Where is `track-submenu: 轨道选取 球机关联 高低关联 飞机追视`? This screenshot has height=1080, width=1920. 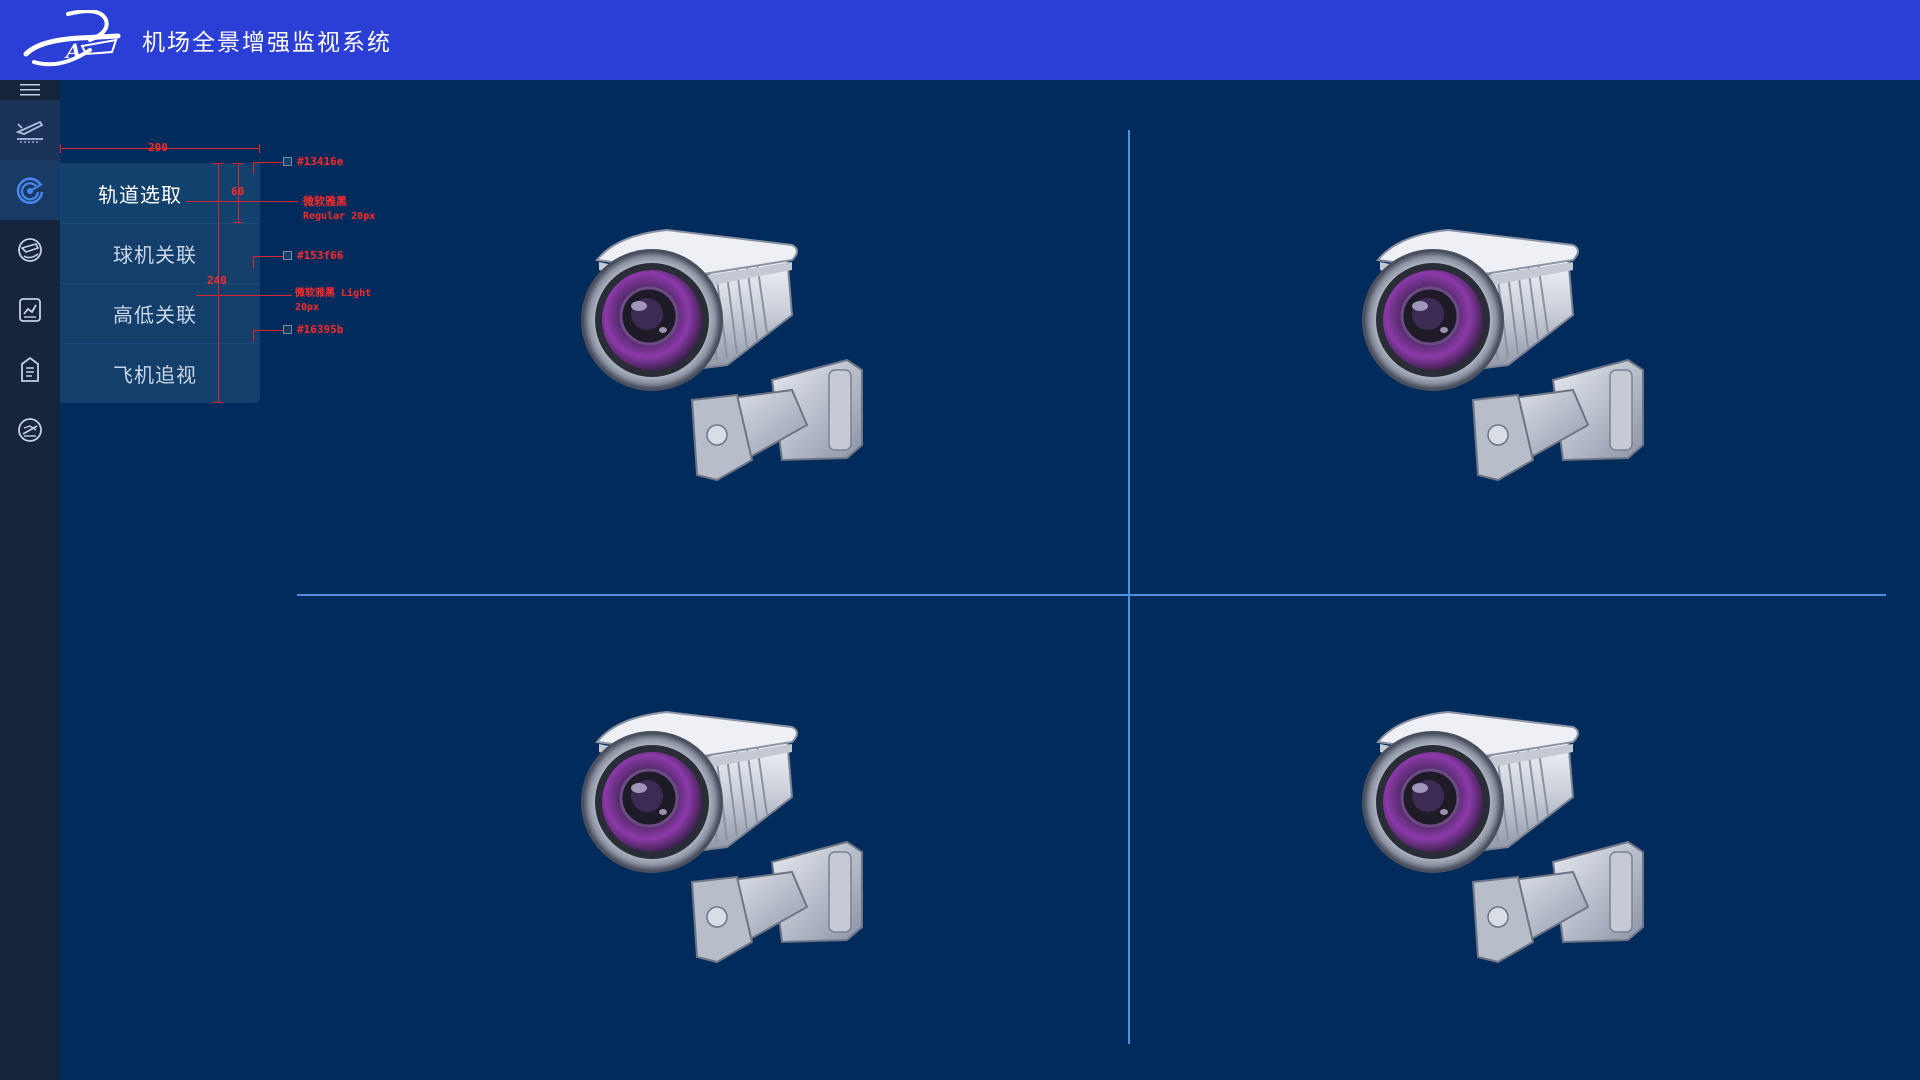
track-submenu: 轨道选取 球机关联 高低关联 飞机追视 is located at coordinates (160, 283).